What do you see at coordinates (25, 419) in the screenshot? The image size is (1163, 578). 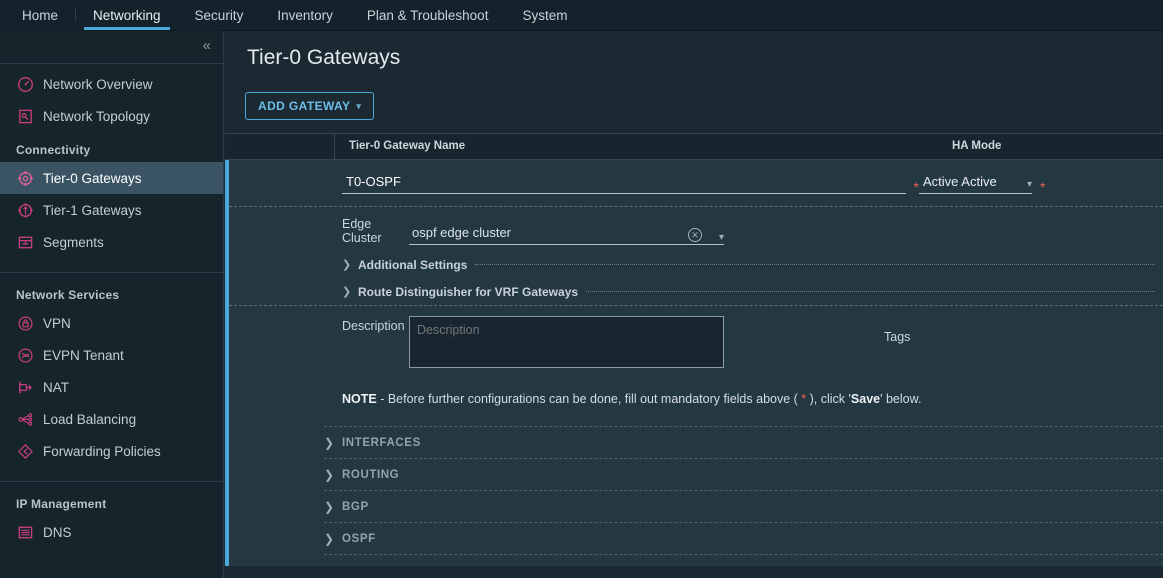 I see `load-balancing-icon` at bounding box center [25, 419].